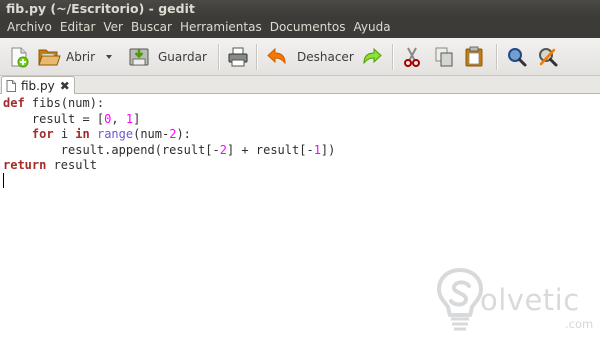  I want to click on code-token: fibs(num):, so click(64, 103).